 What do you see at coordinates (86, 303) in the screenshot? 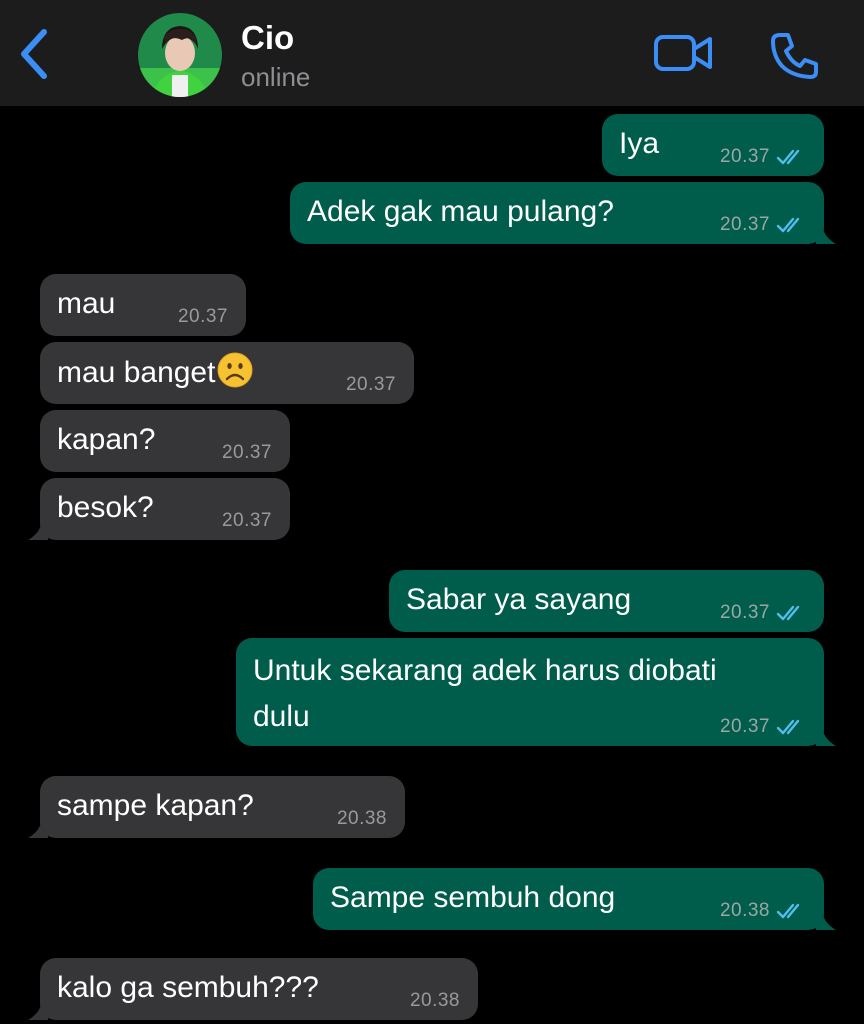
I see `message-text: mau` at bounding box center [86, 303].